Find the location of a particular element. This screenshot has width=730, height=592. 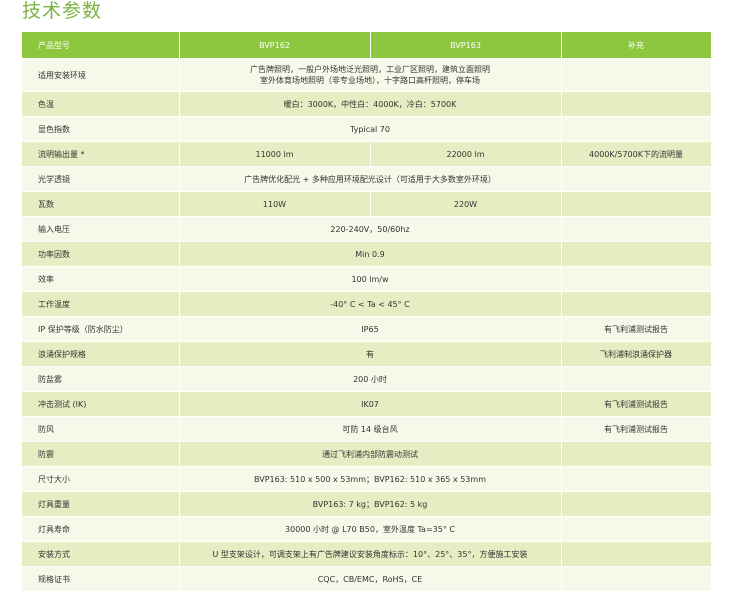

table-row: 工作温度 -40° C < Ta < 45° C is located at coordinates (367, 304).